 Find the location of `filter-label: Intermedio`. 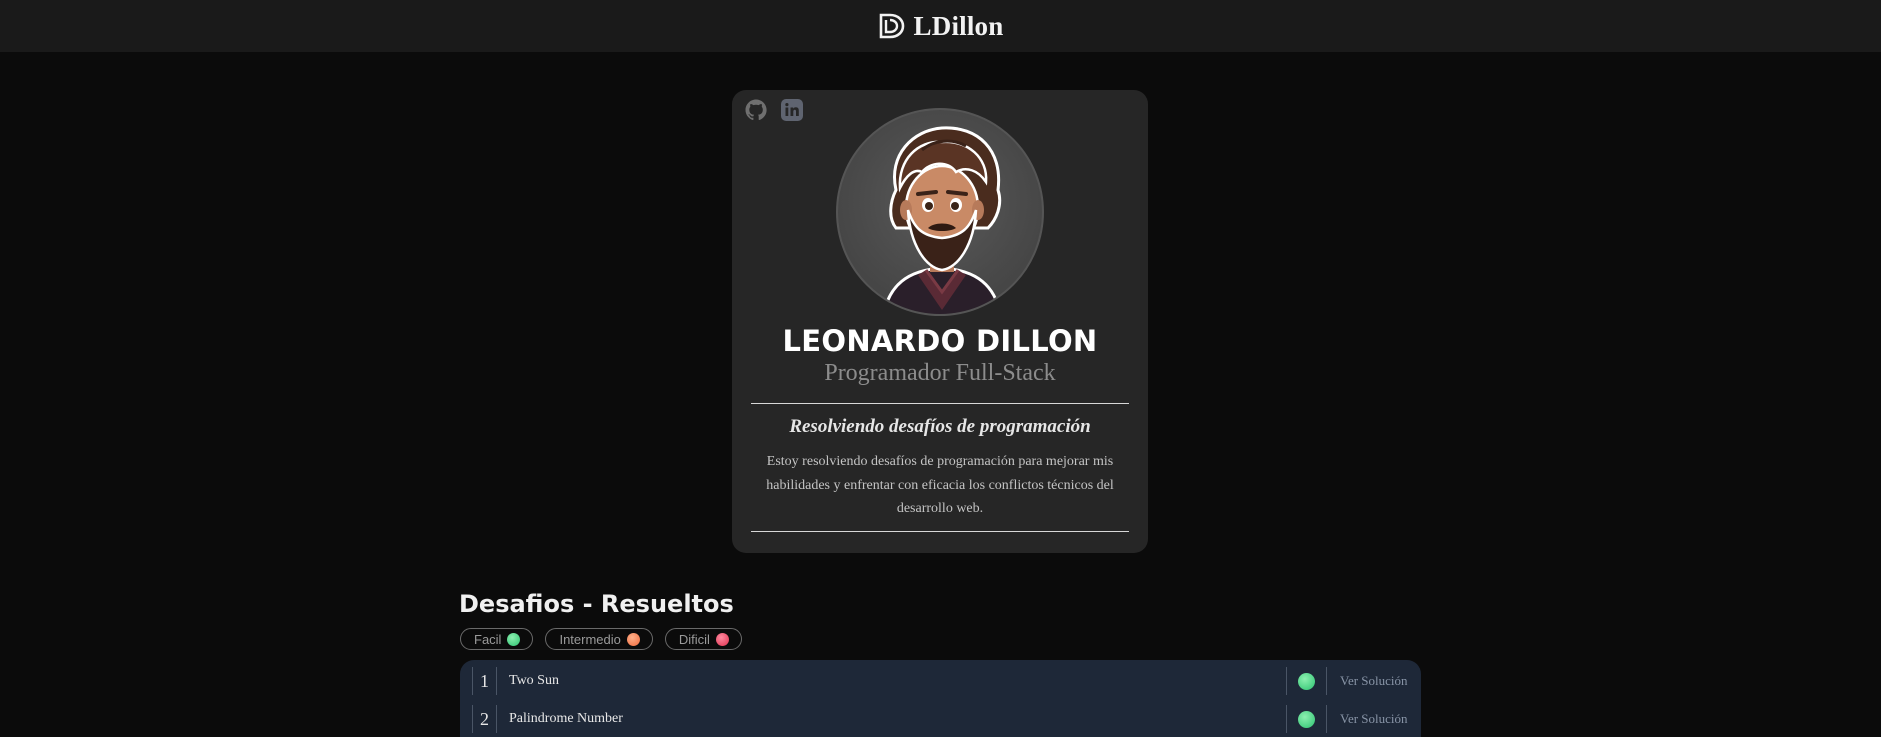

filter-label: Intermedio is located at coordinates (590, 639).